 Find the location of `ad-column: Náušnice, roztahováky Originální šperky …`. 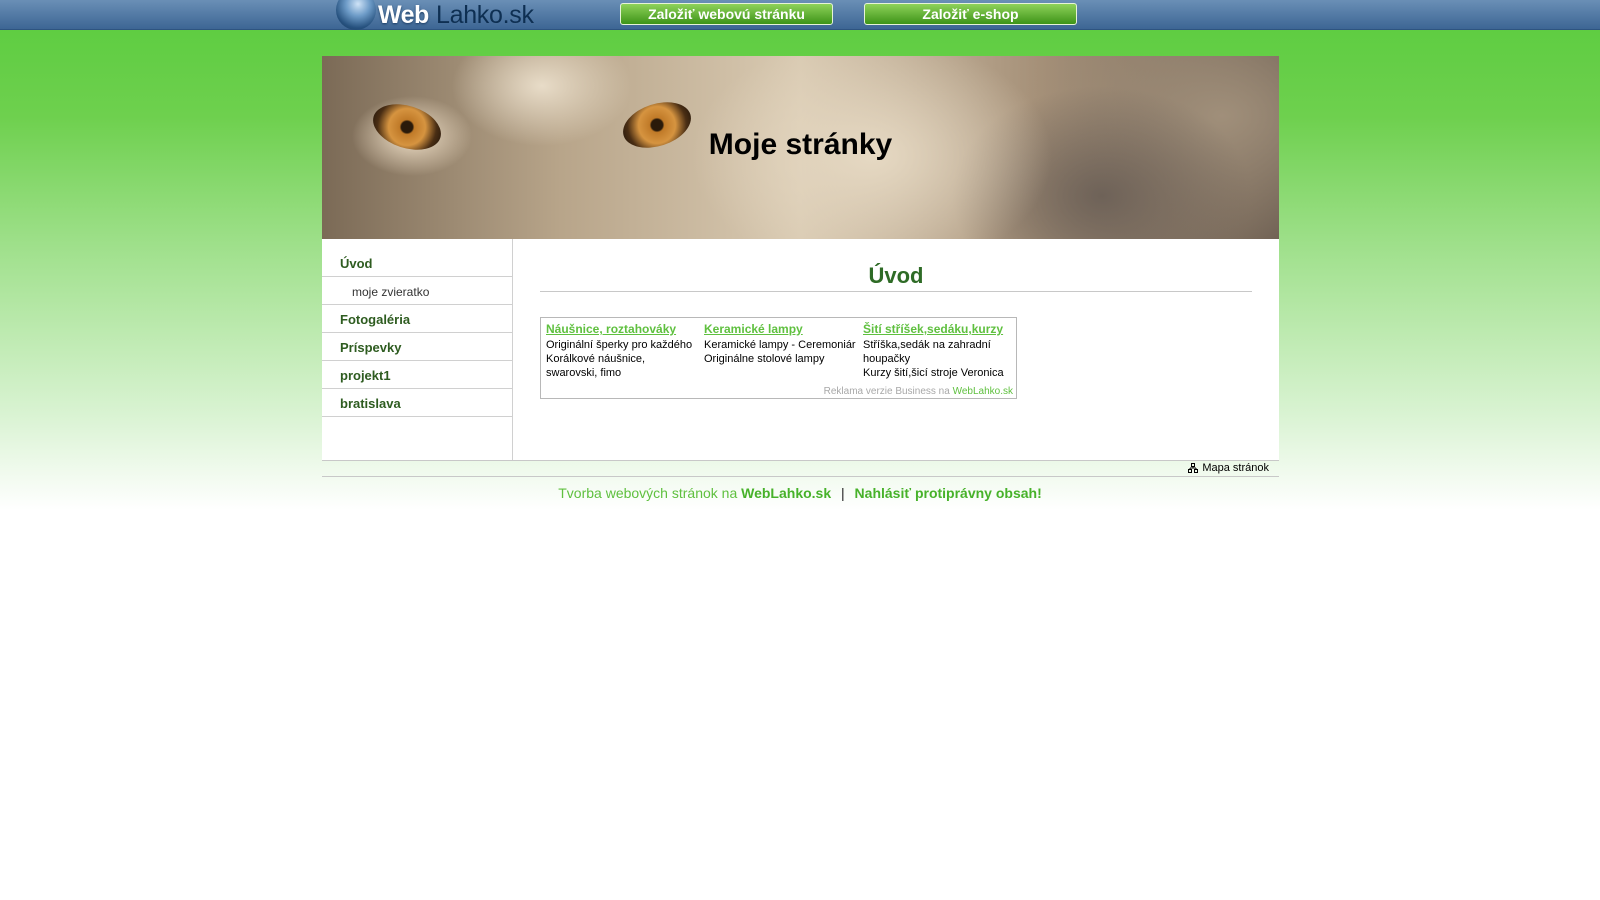

ad-column: Náušnice, roztahováky Originální šperky … is located at coordinates (622, 351).